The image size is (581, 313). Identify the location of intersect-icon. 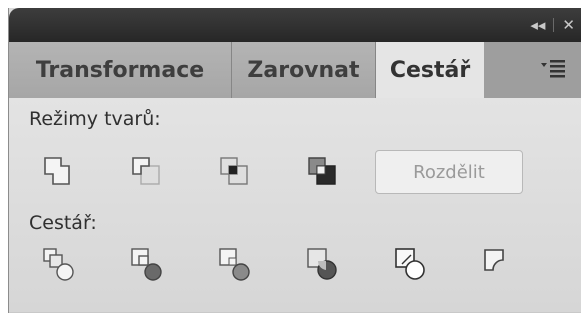
(236, 173).